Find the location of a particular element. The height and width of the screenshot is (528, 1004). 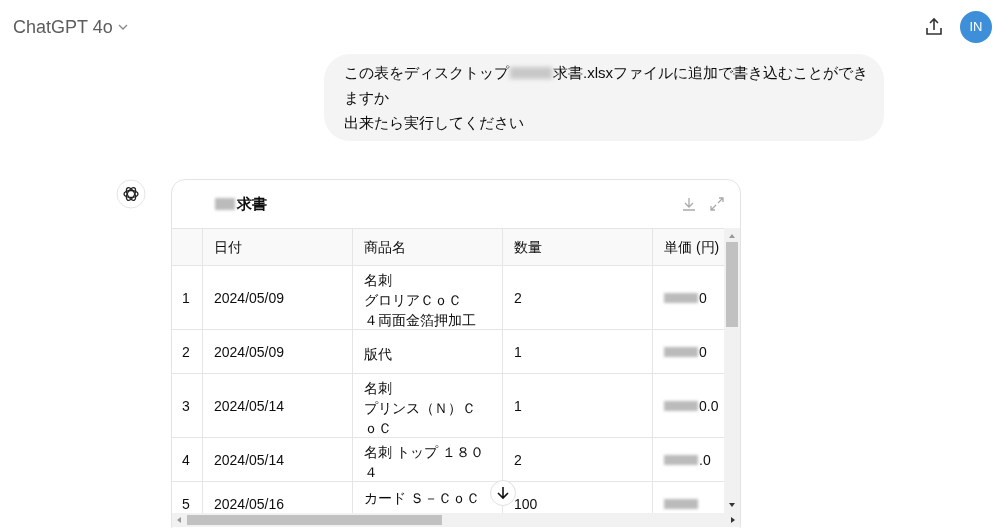

scroll-left-icon is located at coordinates (179, 520).